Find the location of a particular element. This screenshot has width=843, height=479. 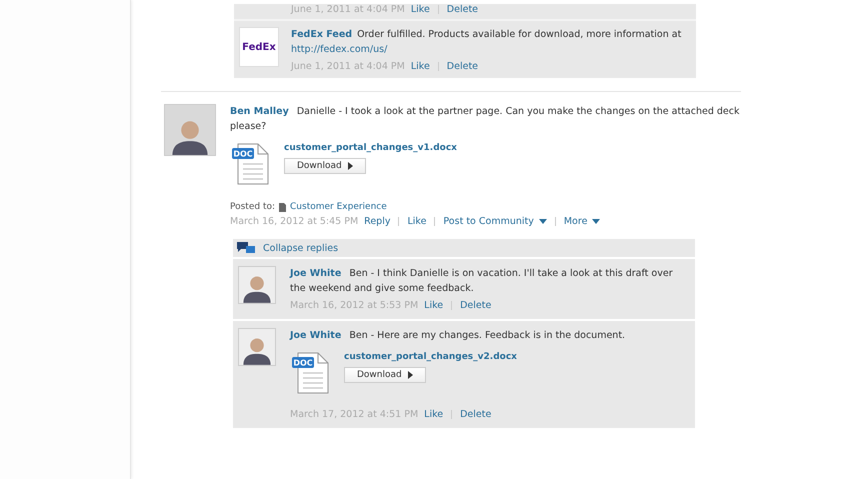

attachment-link: customer_portal_changes_v1.docx is located at coordinates (370, 148).